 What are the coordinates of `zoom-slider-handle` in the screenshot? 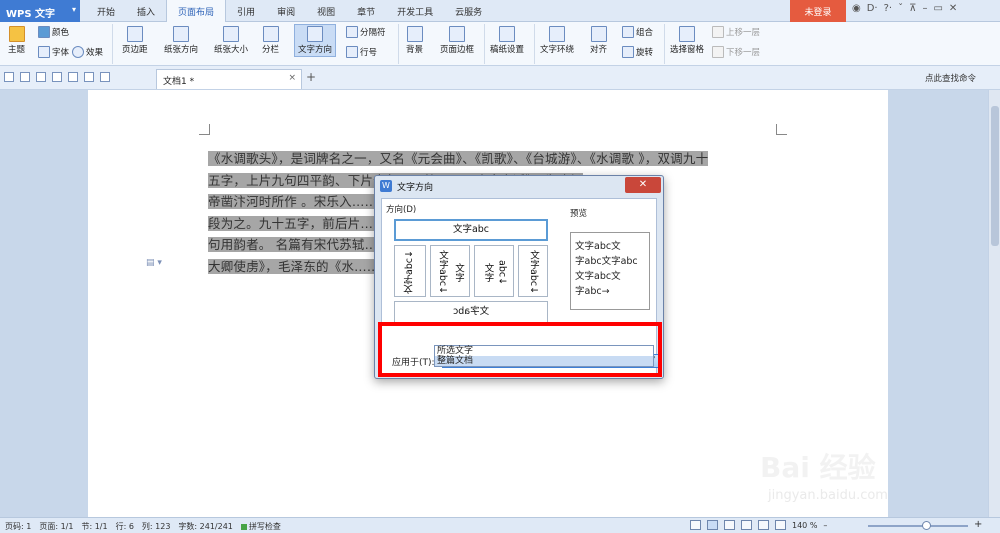 It's located at (926, 525).